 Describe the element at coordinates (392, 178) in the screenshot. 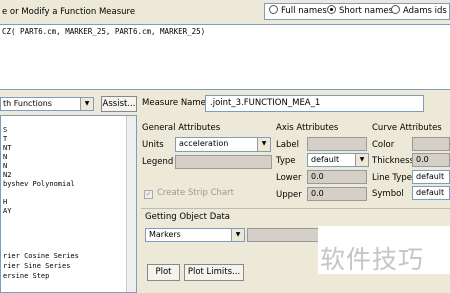

I see `line-type-label: Line Type` at that location.